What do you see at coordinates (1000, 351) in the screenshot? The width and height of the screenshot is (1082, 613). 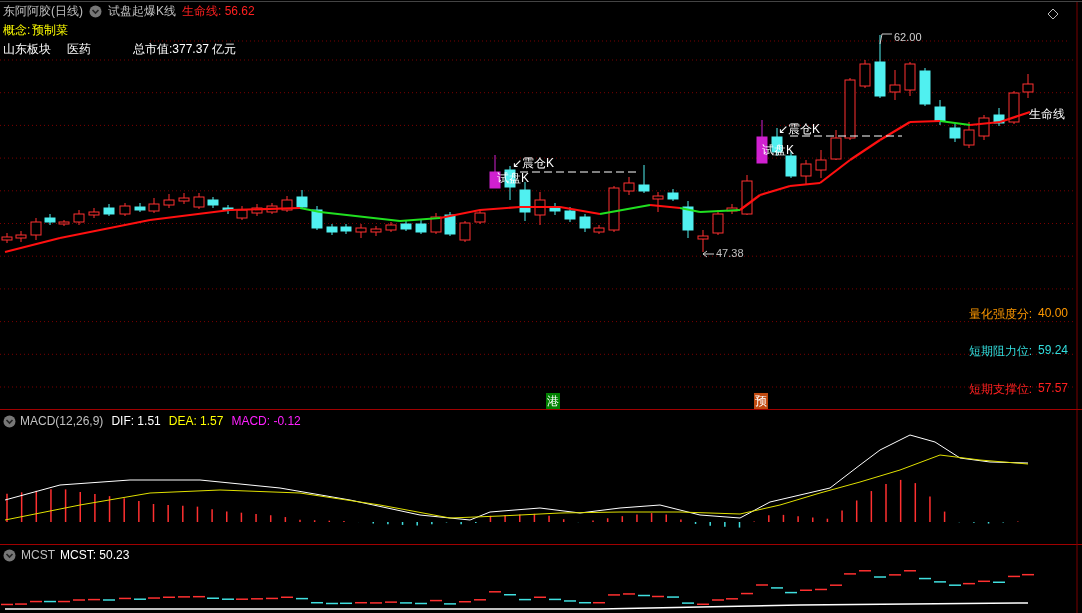 I see `metric-label: 短期阻力位:` at bounding box center [1000, 351].